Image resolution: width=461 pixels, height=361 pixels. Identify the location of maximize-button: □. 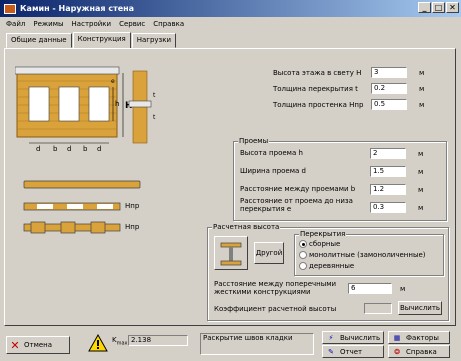
(438, 7).